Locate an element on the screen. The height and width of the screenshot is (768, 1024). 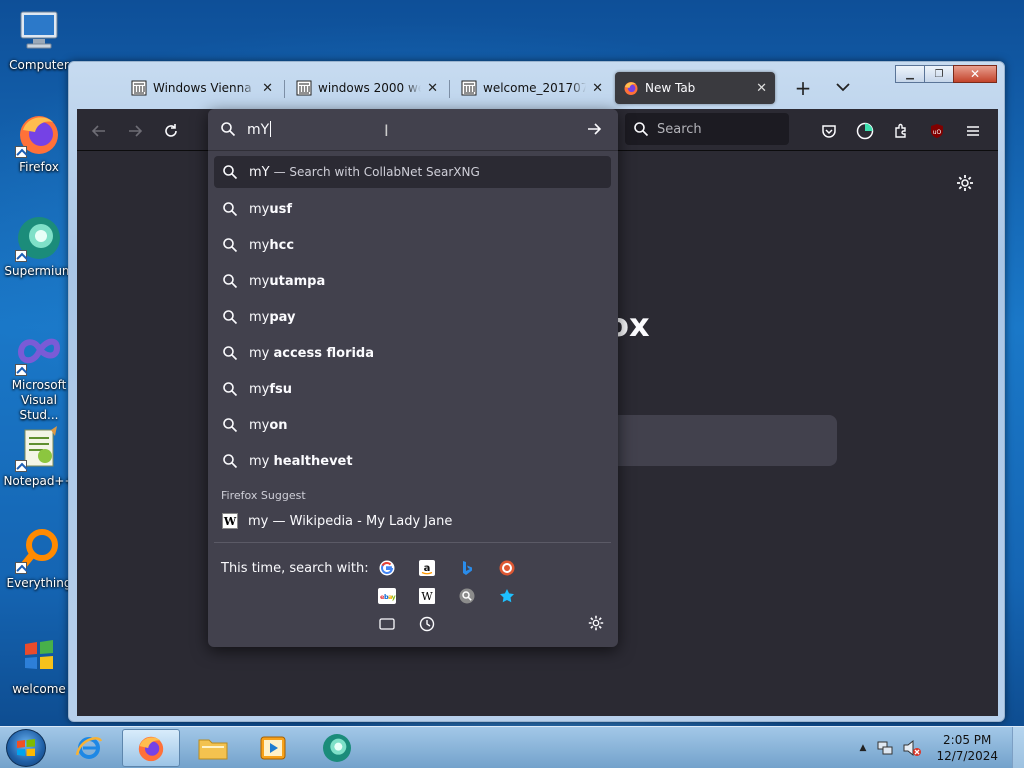
new-tab-button: + is located at coordinates (803, 89).